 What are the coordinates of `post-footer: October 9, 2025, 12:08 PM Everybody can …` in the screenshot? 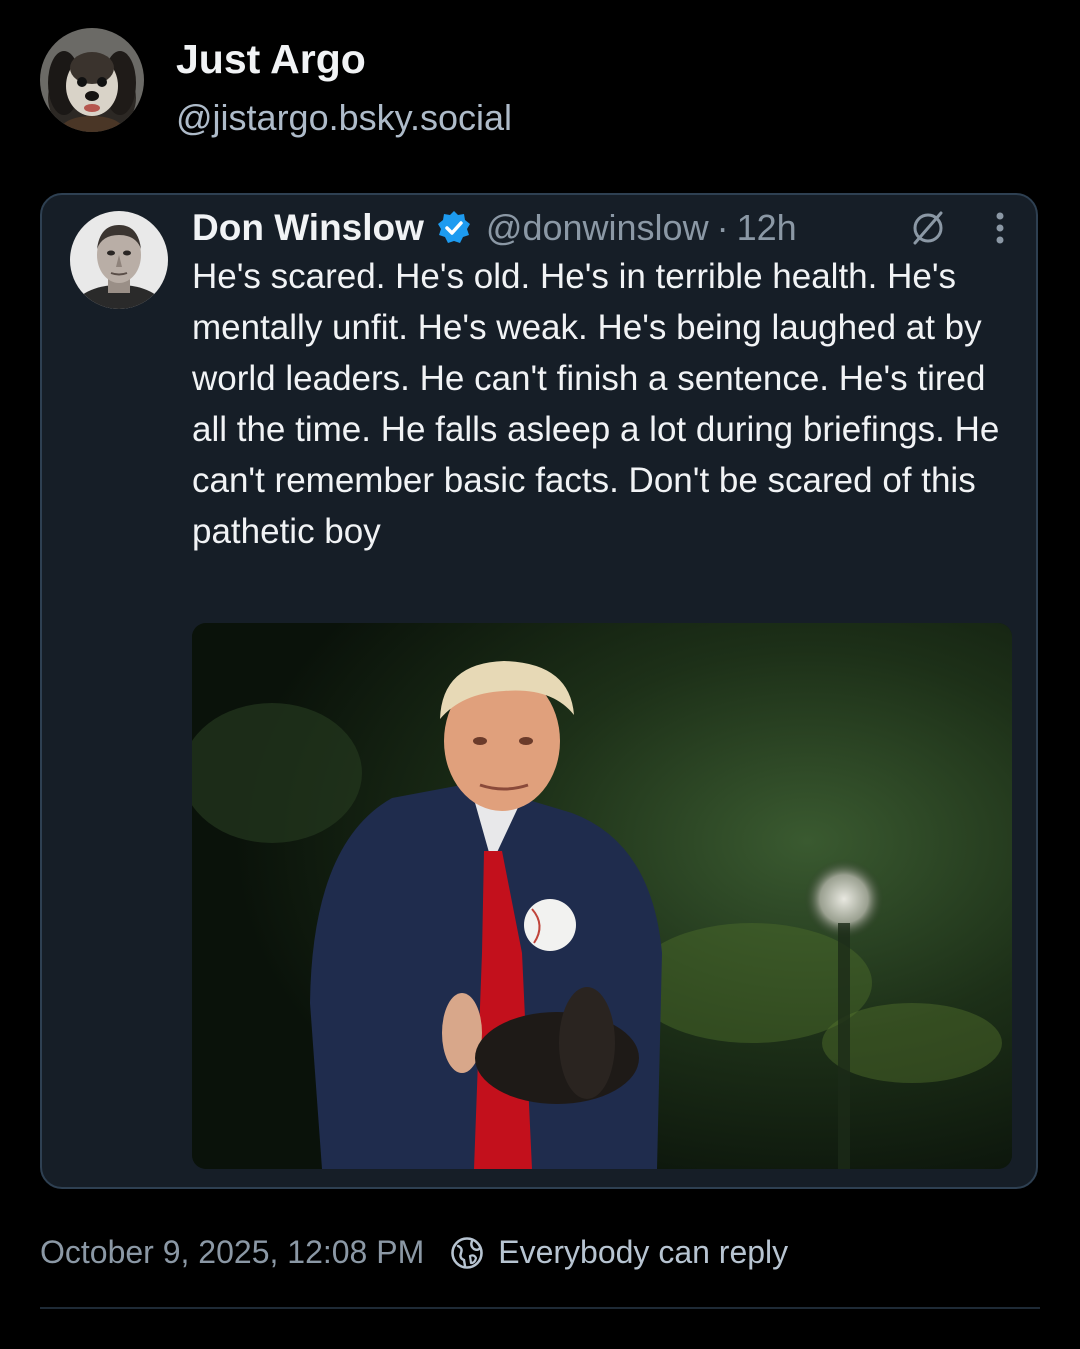 It's located at (414, 1252).